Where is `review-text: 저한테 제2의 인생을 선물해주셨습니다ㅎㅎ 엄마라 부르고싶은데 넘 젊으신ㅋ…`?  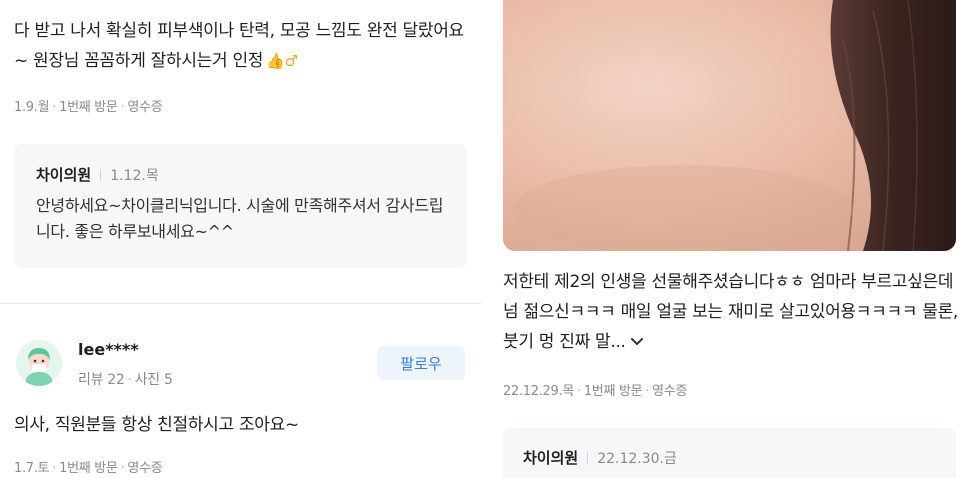 review-text: 저한테 제2의 인생을 선물해주셨습니다ㅎㅎ 엄마라 부르고싶은데 넘 젊으신ㅋ… is located at coordinates (730, 312).